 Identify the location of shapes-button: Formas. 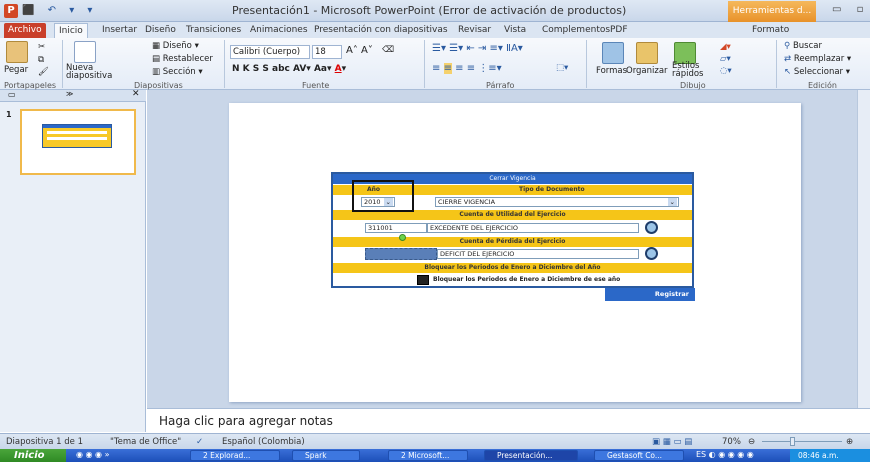
(611, 71).